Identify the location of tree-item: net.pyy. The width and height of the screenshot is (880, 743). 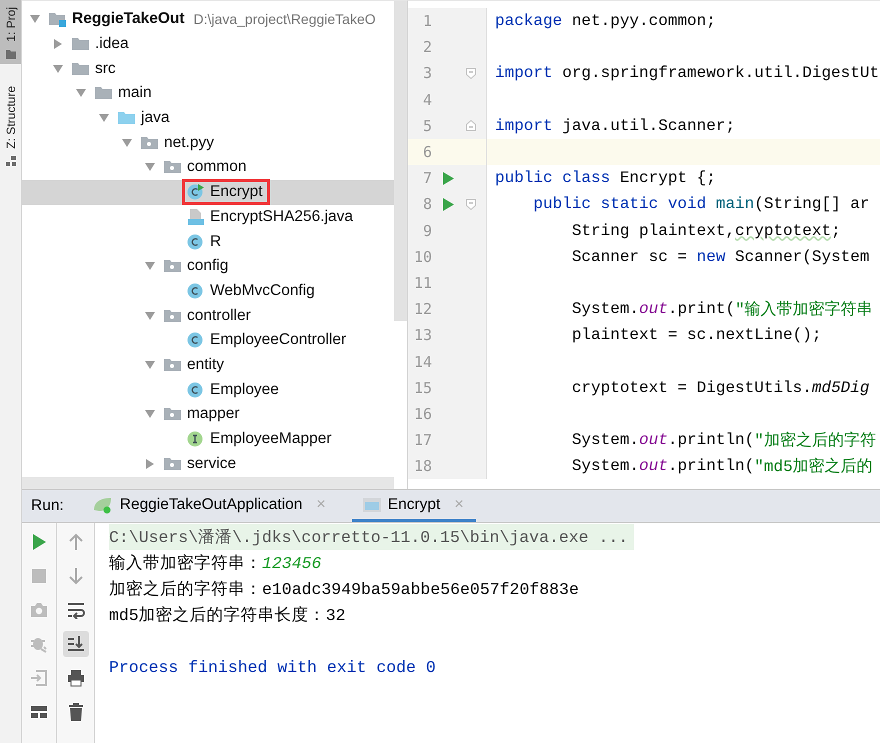
(208, 143).